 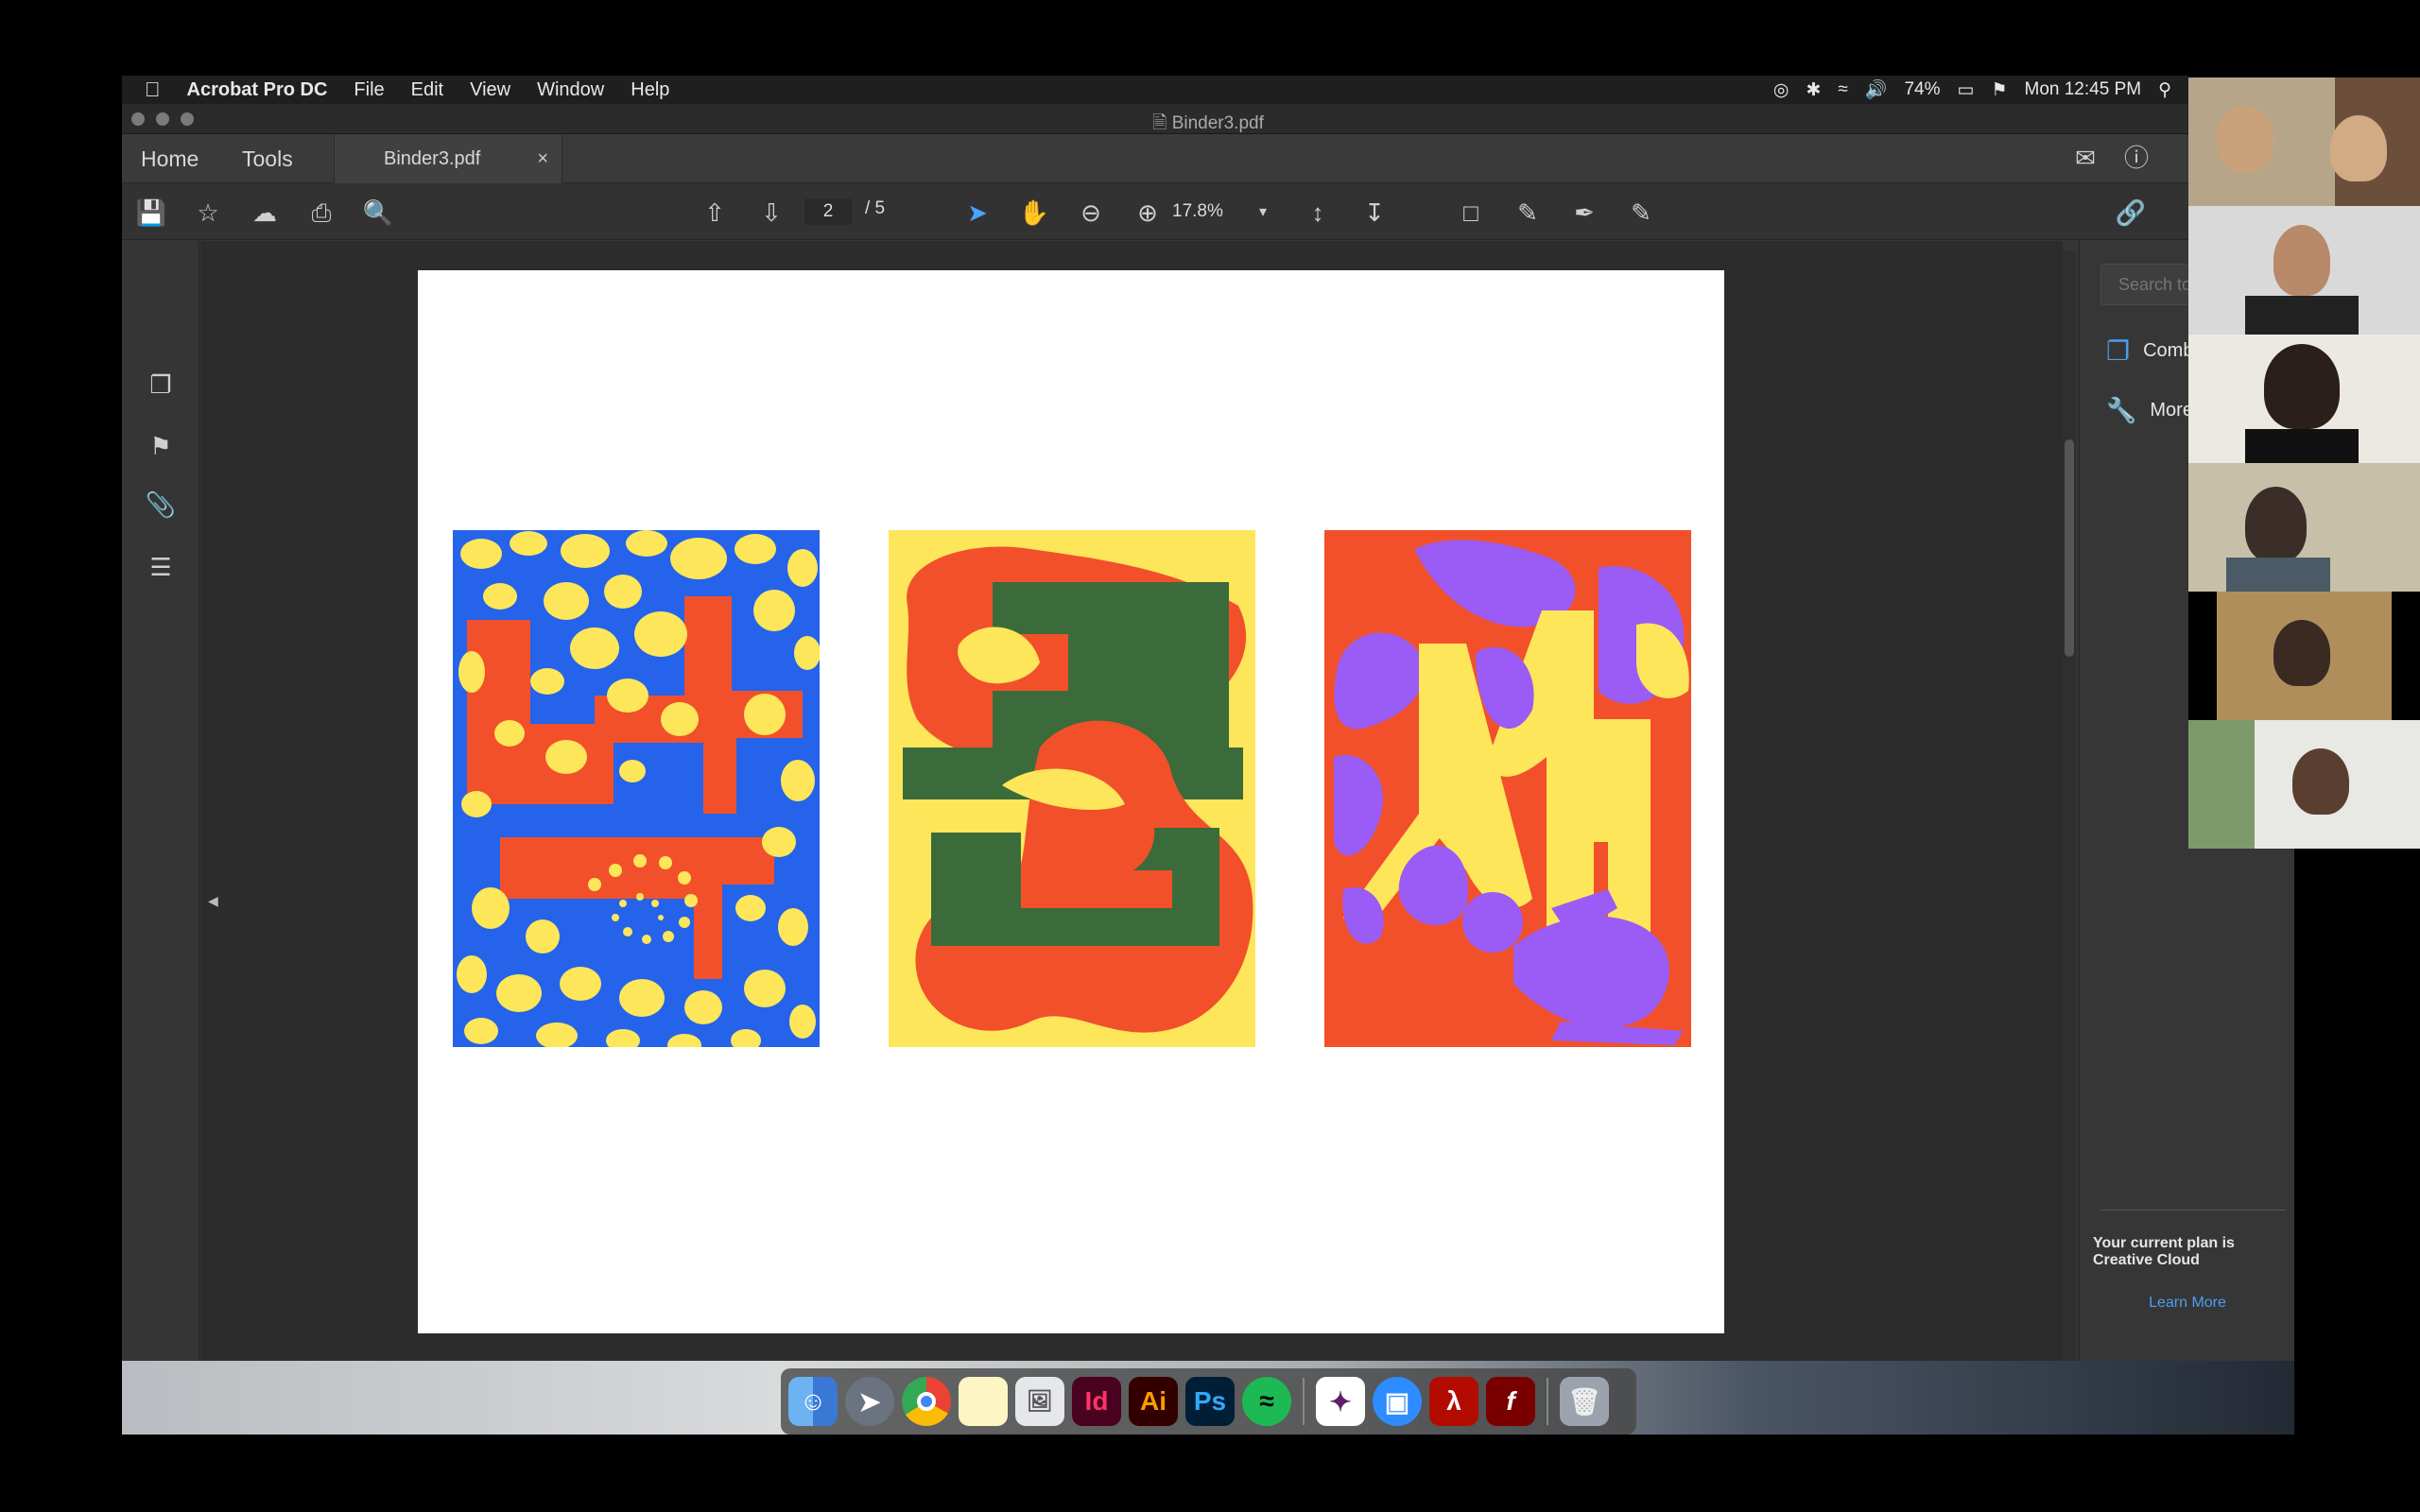 I want to click on sign-icon: ✒, so click(x=1584, y=213).